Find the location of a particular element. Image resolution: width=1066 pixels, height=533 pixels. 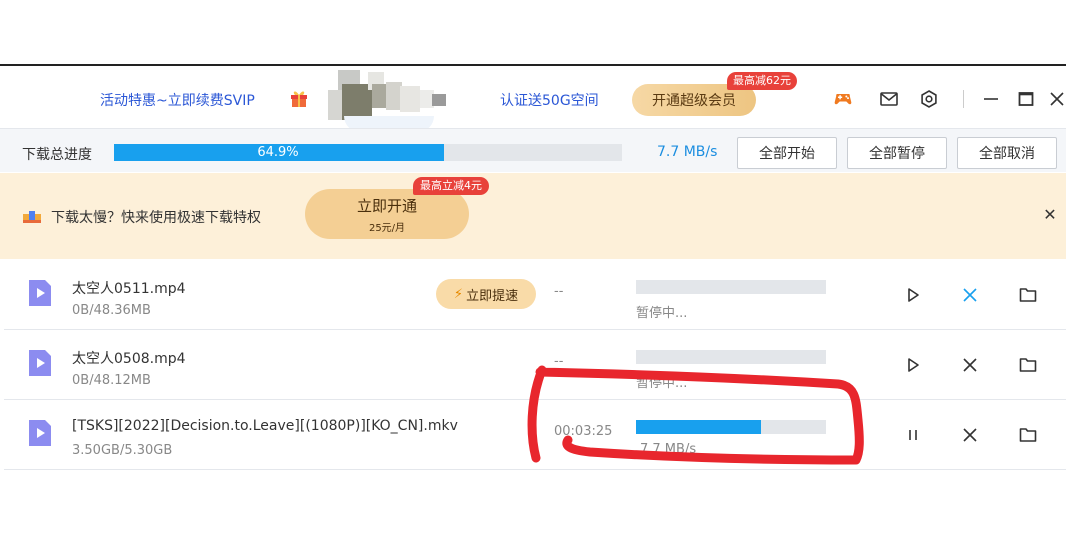

settings-icon is located at coordinates (929, 99).